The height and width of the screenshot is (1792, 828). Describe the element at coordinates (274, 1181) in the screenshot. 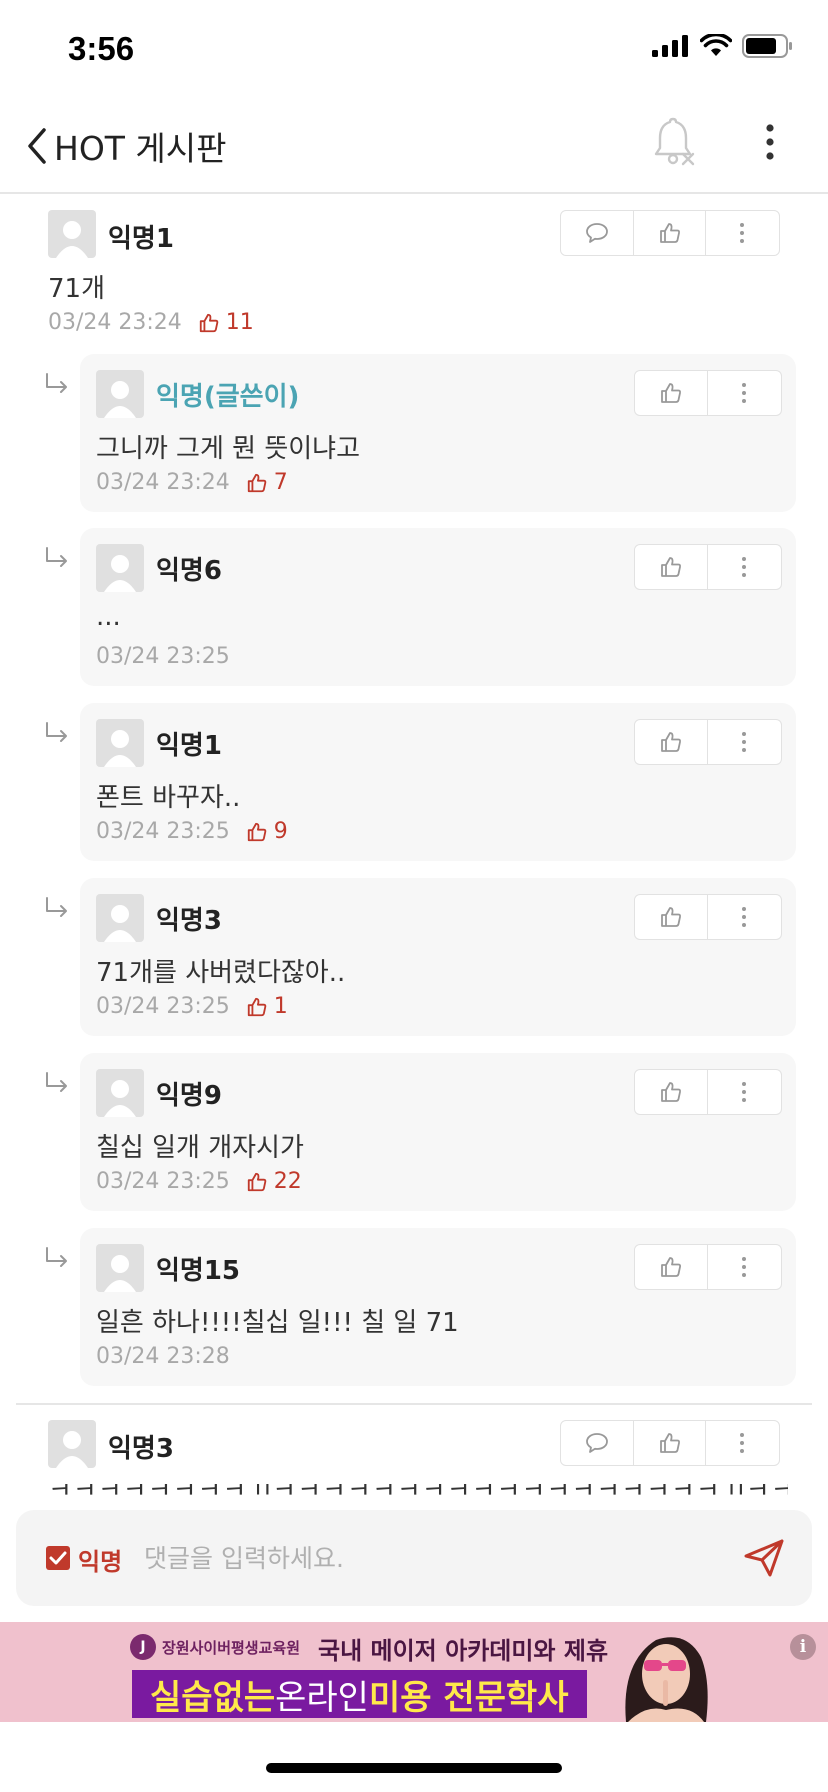

I see `like-count: 22` at that location.